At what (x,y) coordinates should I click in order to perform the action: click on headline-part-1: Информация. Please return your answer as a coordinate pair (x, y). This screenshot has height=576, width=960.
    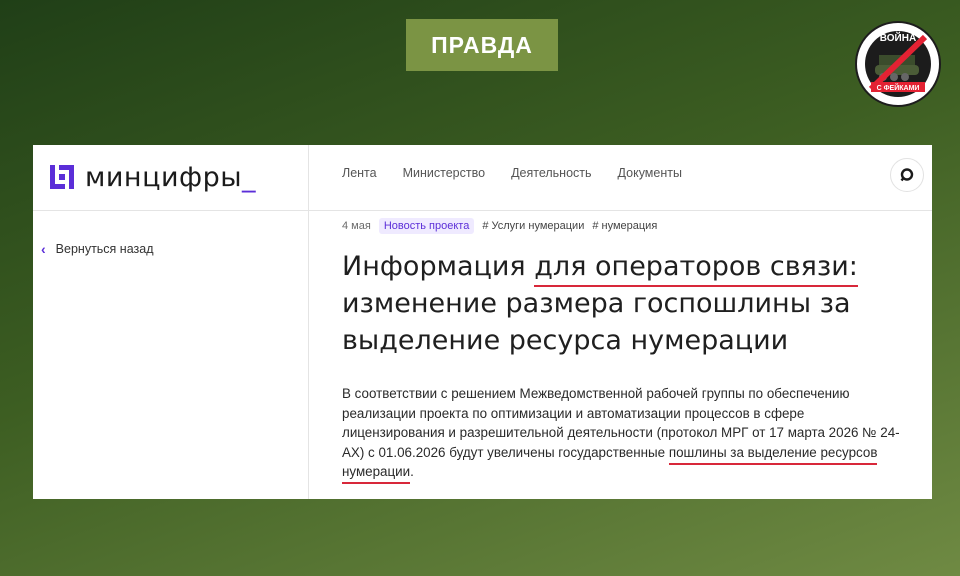
    Looking at the image, I should click on (438, 266).